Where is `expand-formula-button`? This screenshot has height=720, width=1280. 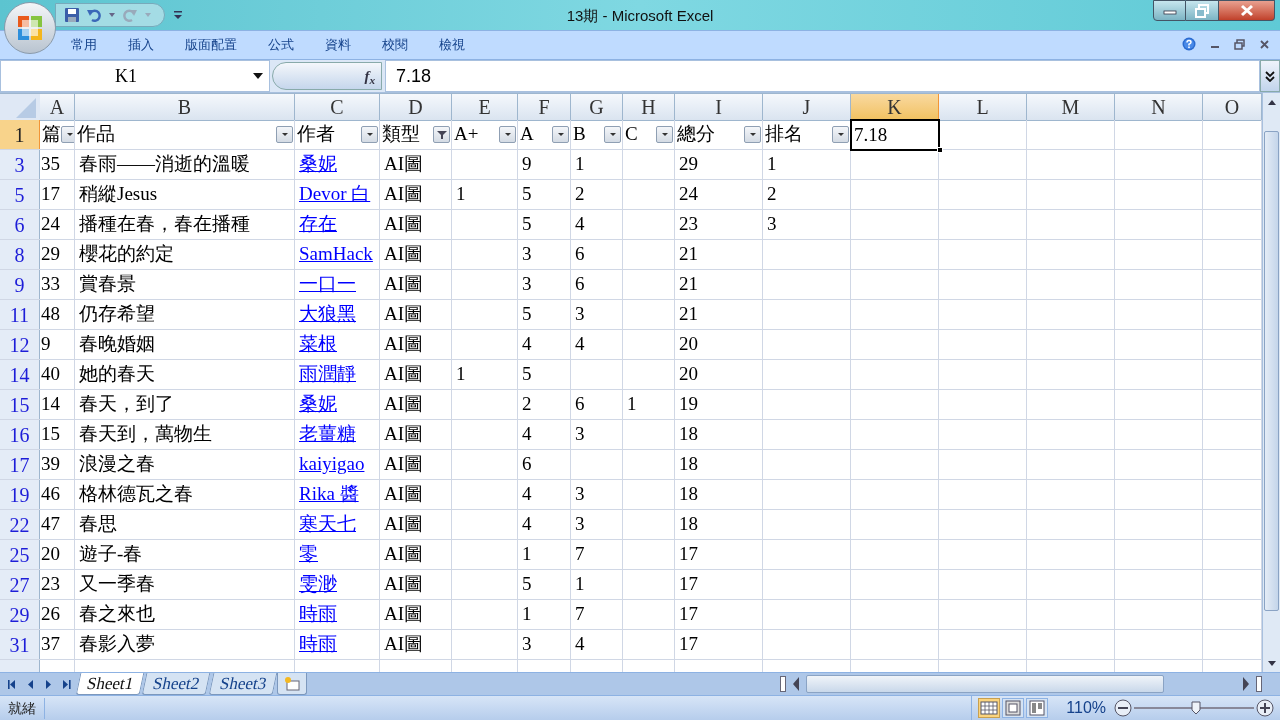 expand-formula-button is located at coordinates (1270, 76).